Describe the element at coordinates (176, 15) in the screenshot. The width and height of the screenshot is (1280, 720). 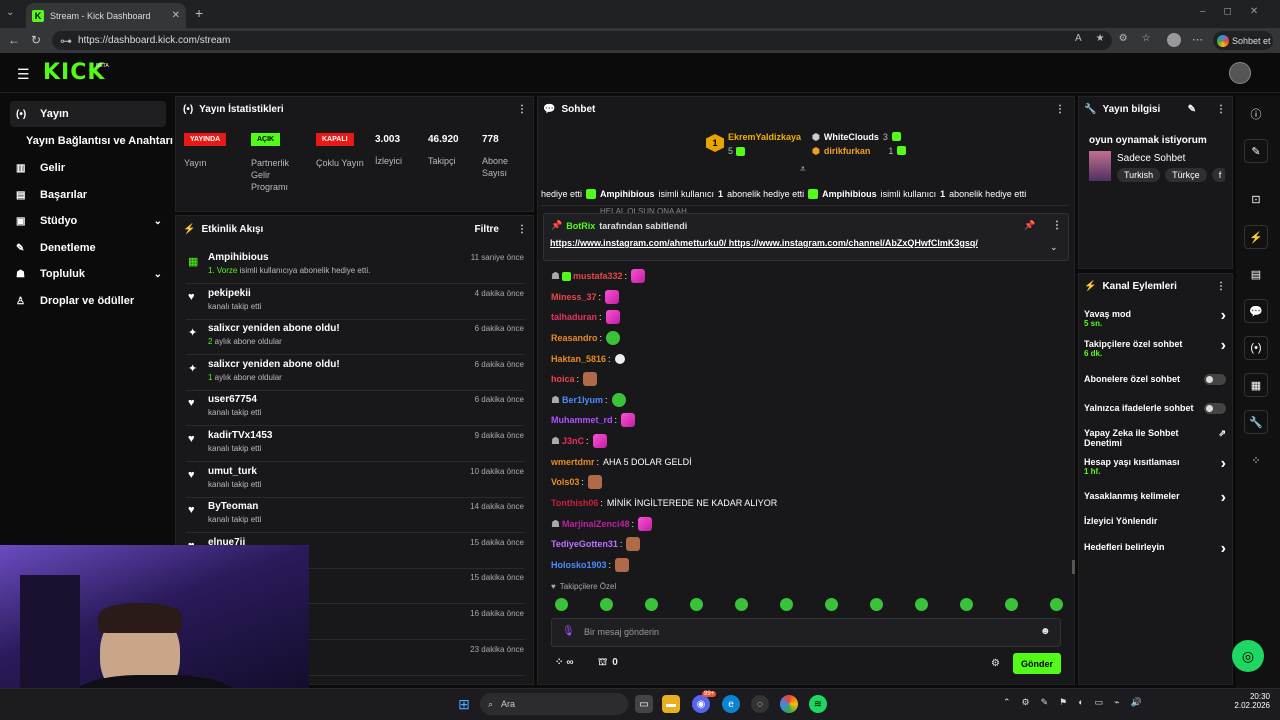
I see `close-tab-icon: ✕` at that location.